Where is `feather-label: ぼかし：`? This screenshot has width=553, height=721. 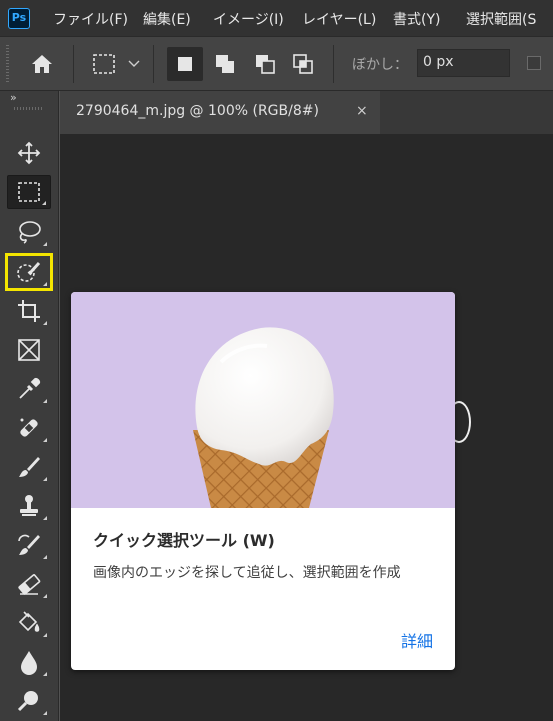 feather-label: ぼかし： is located at coordinates (380, 65).